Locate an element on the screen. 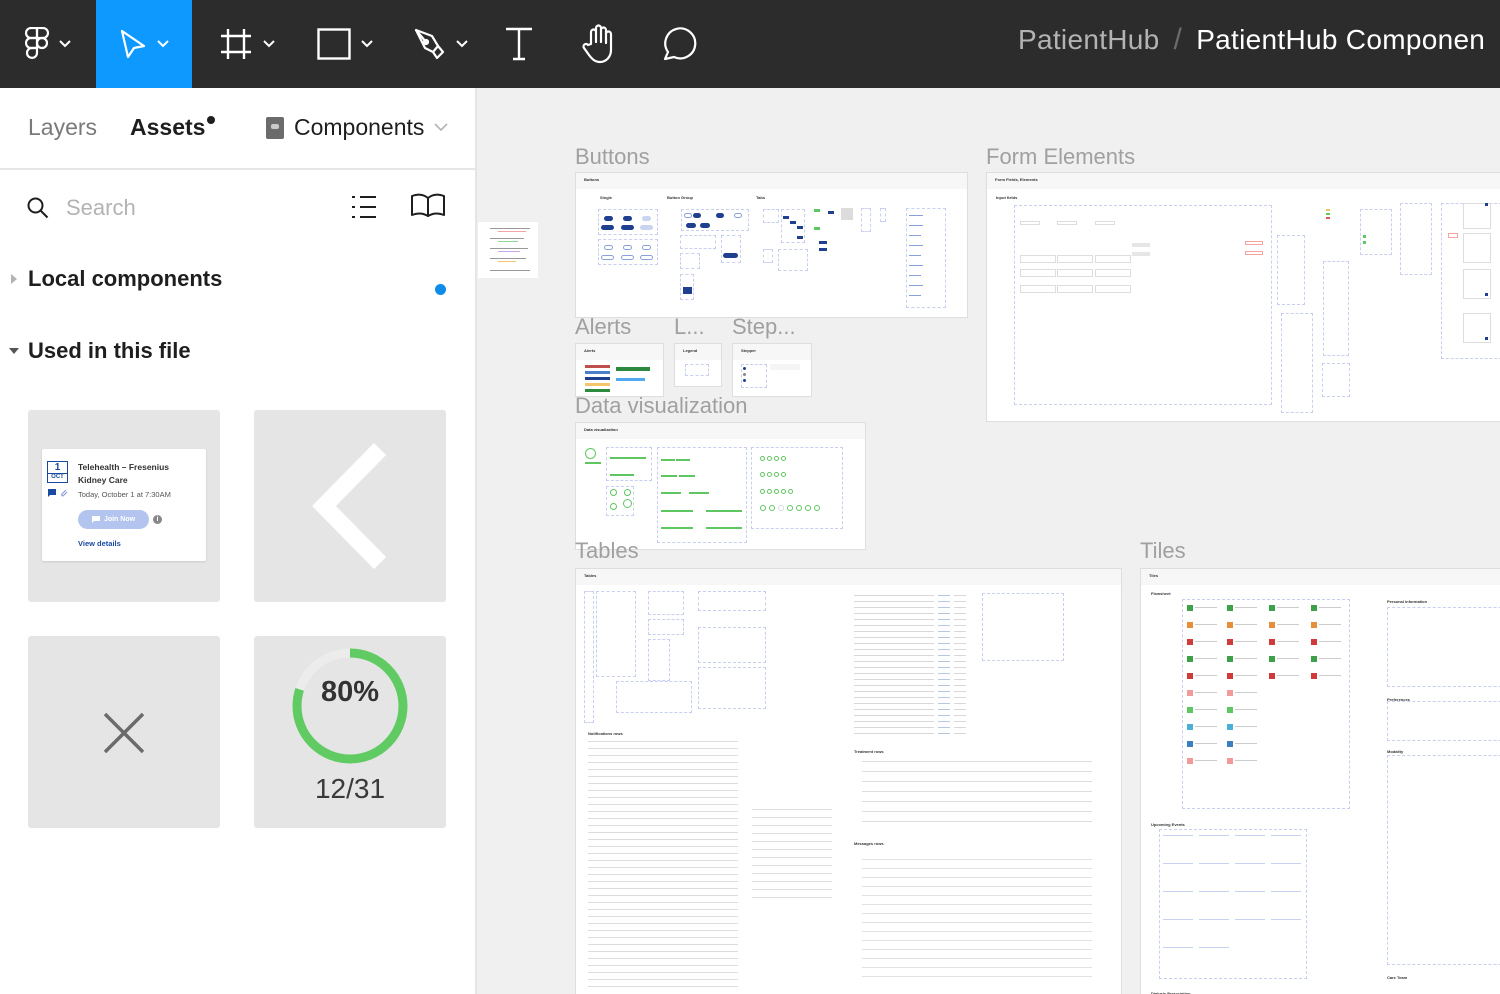 This screenshot has width=1500, height=994. pen-nib-icon is located at coordinates (429, 44).